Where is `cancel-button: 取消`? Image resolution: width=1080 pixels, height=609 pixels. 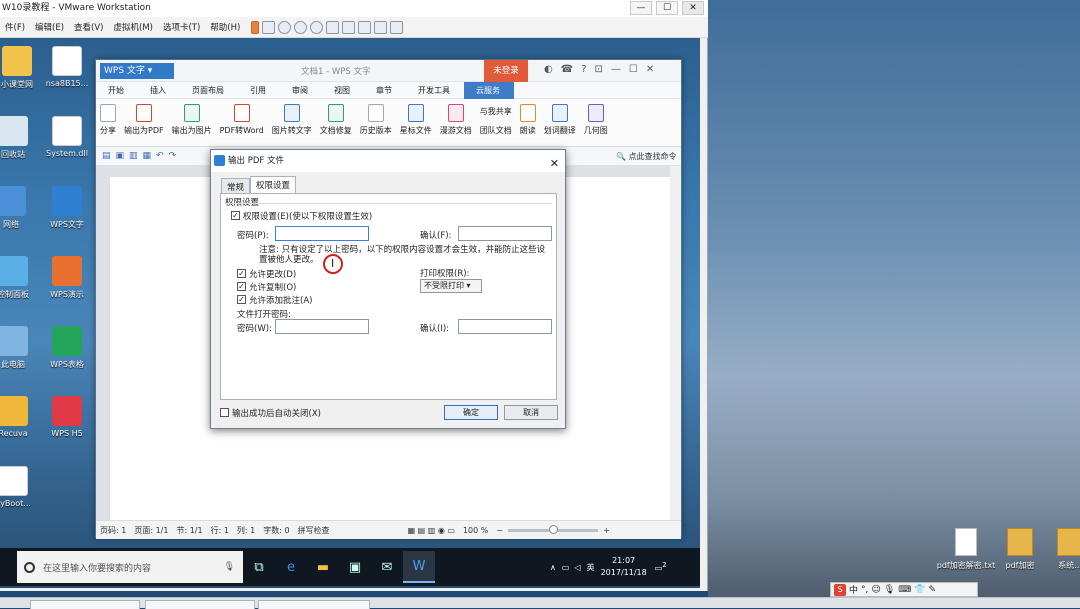 cancel-button: 取消 is located at coordinates (531, 412).